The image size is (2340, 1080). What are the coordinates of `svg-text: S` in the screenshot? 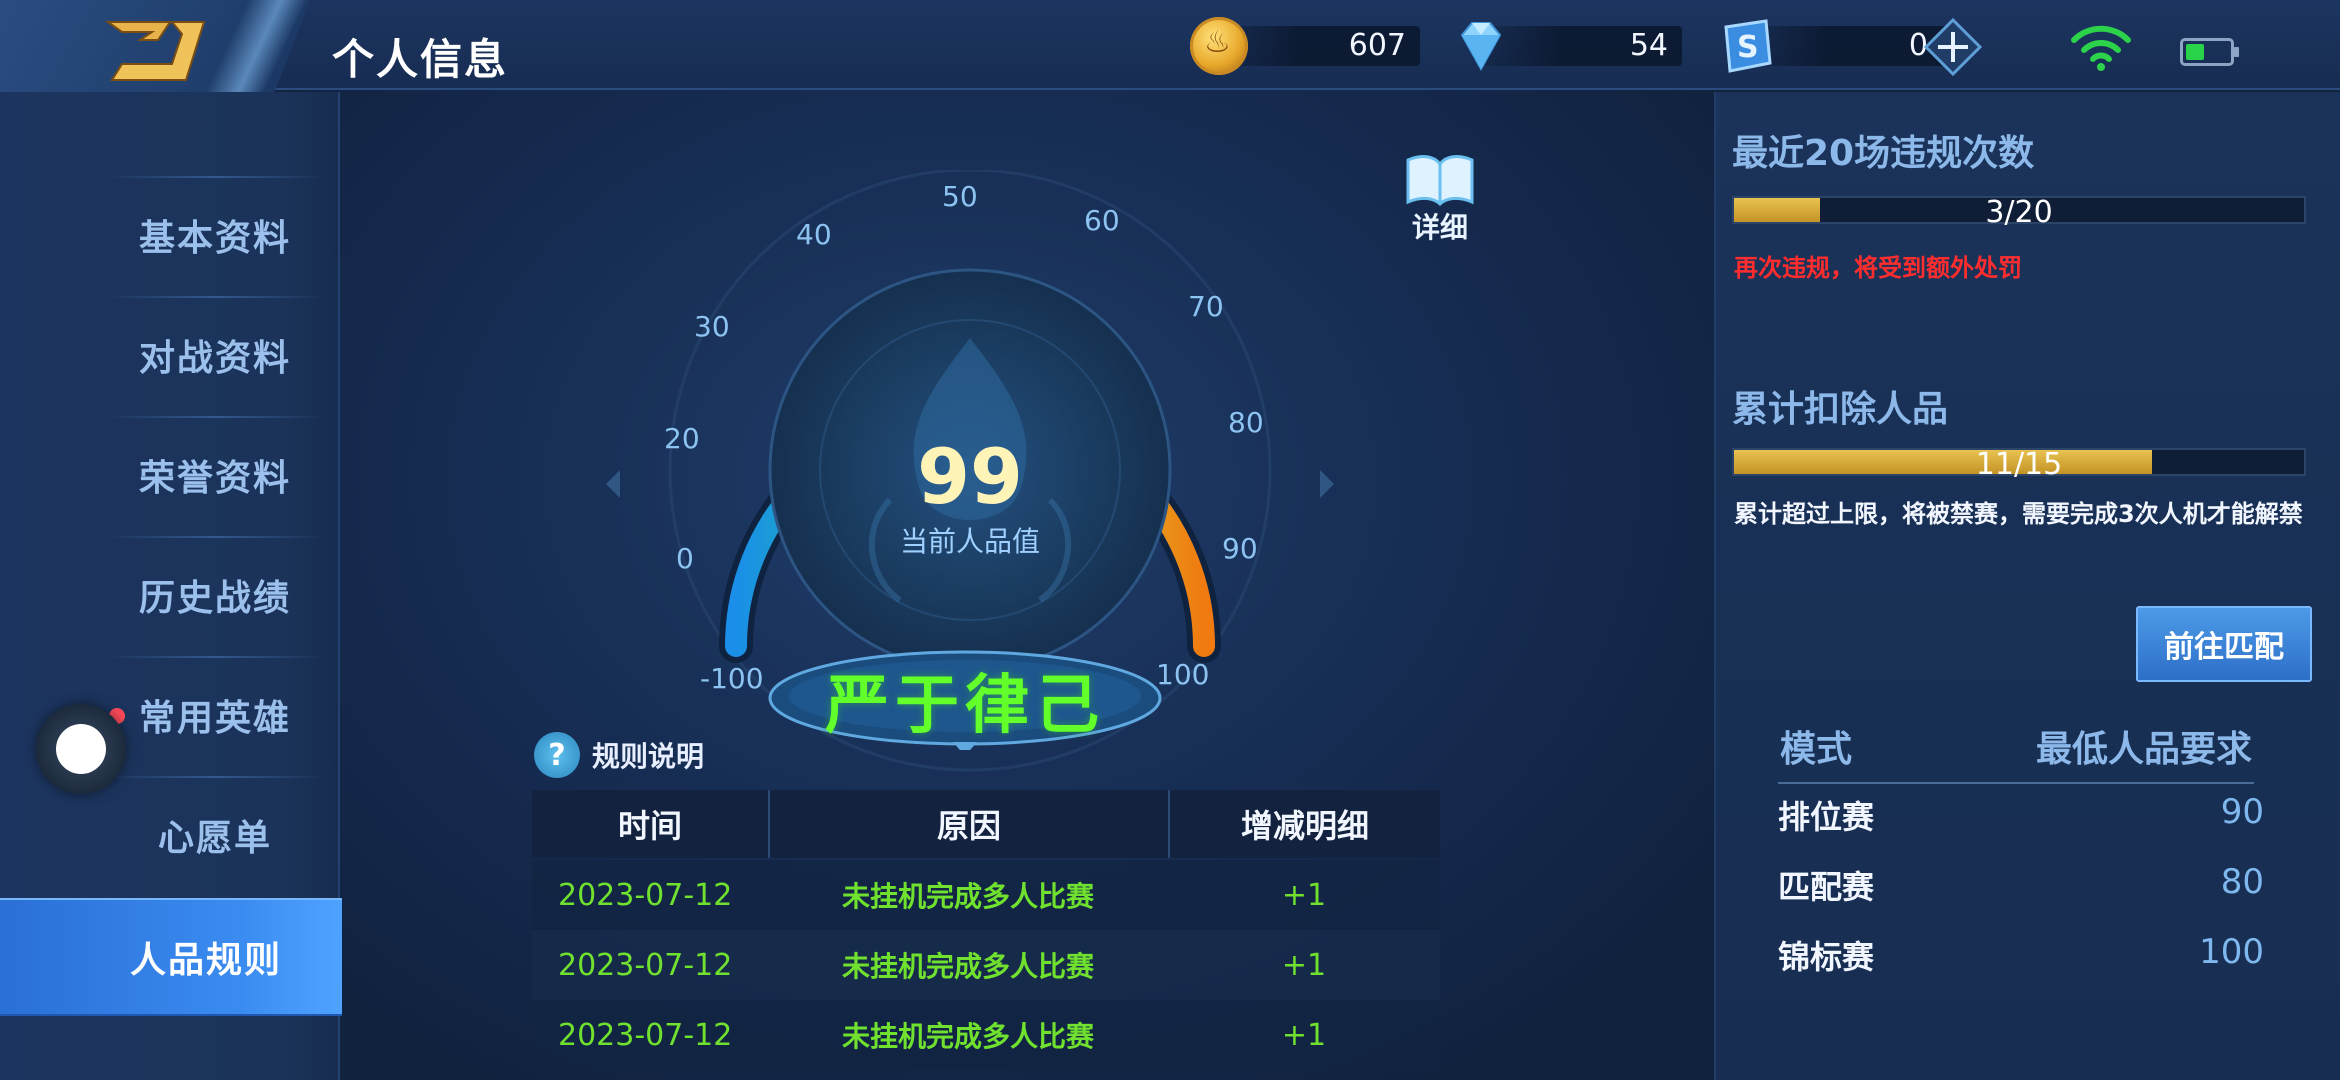 It's located at (1748, 47).